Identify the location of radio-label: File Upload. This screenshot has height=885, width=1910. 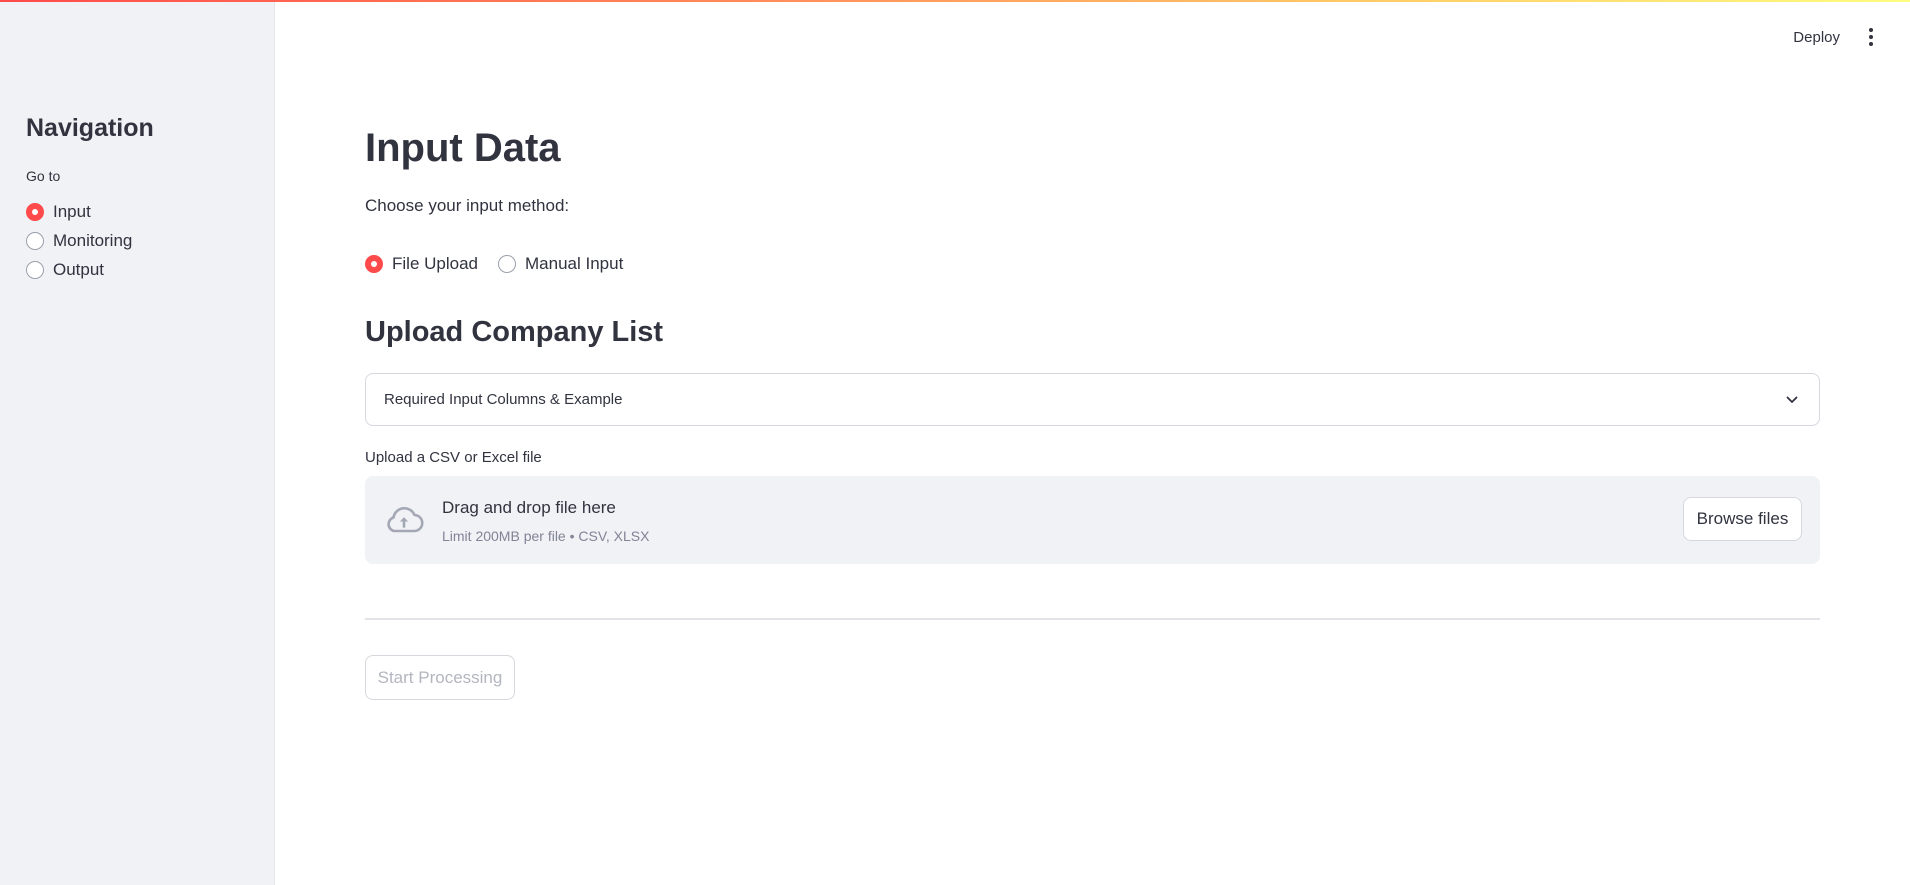
(435, 263).